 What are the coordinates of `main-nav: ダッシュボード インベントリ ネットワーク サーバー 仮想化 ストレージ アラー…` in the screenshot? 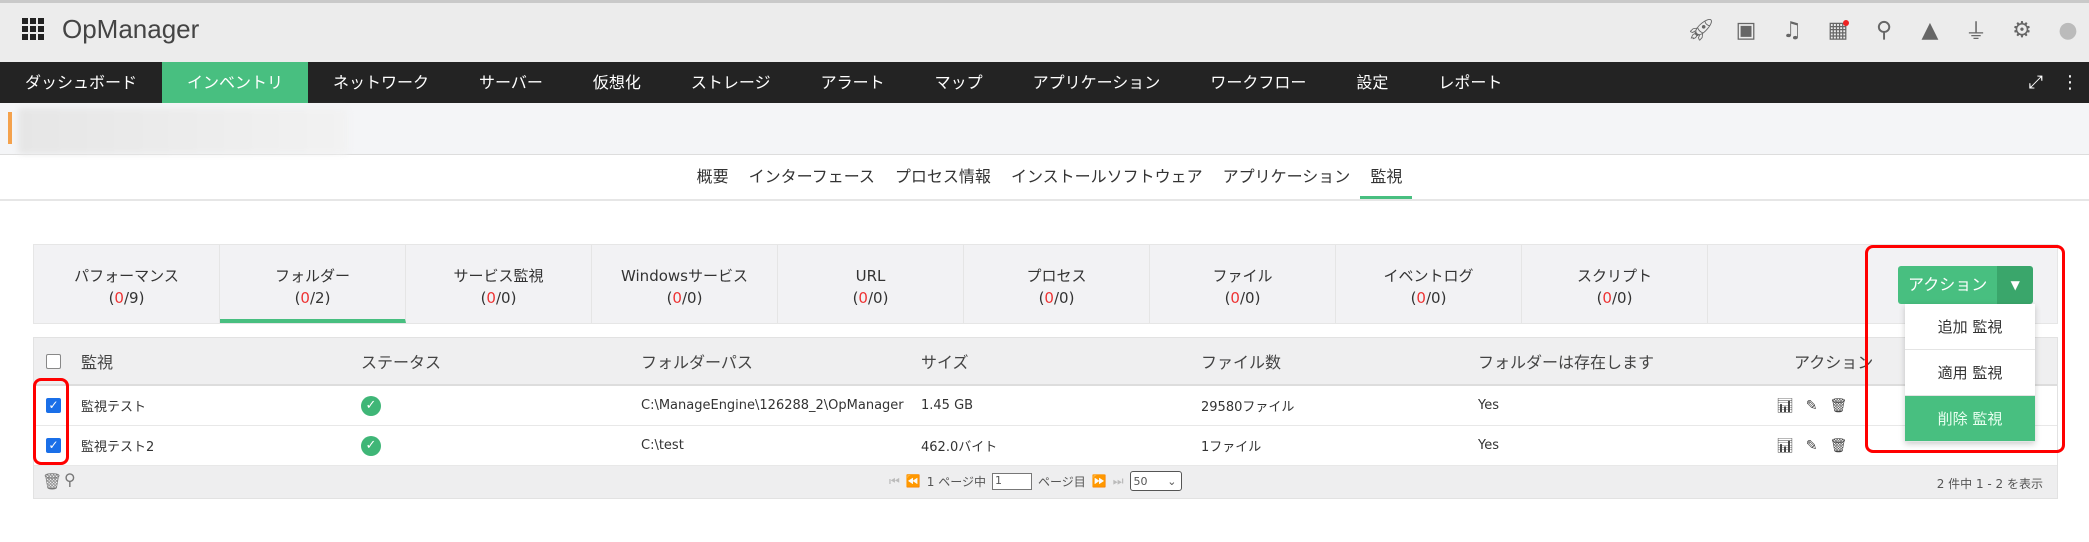 It's located at (1044, 82).